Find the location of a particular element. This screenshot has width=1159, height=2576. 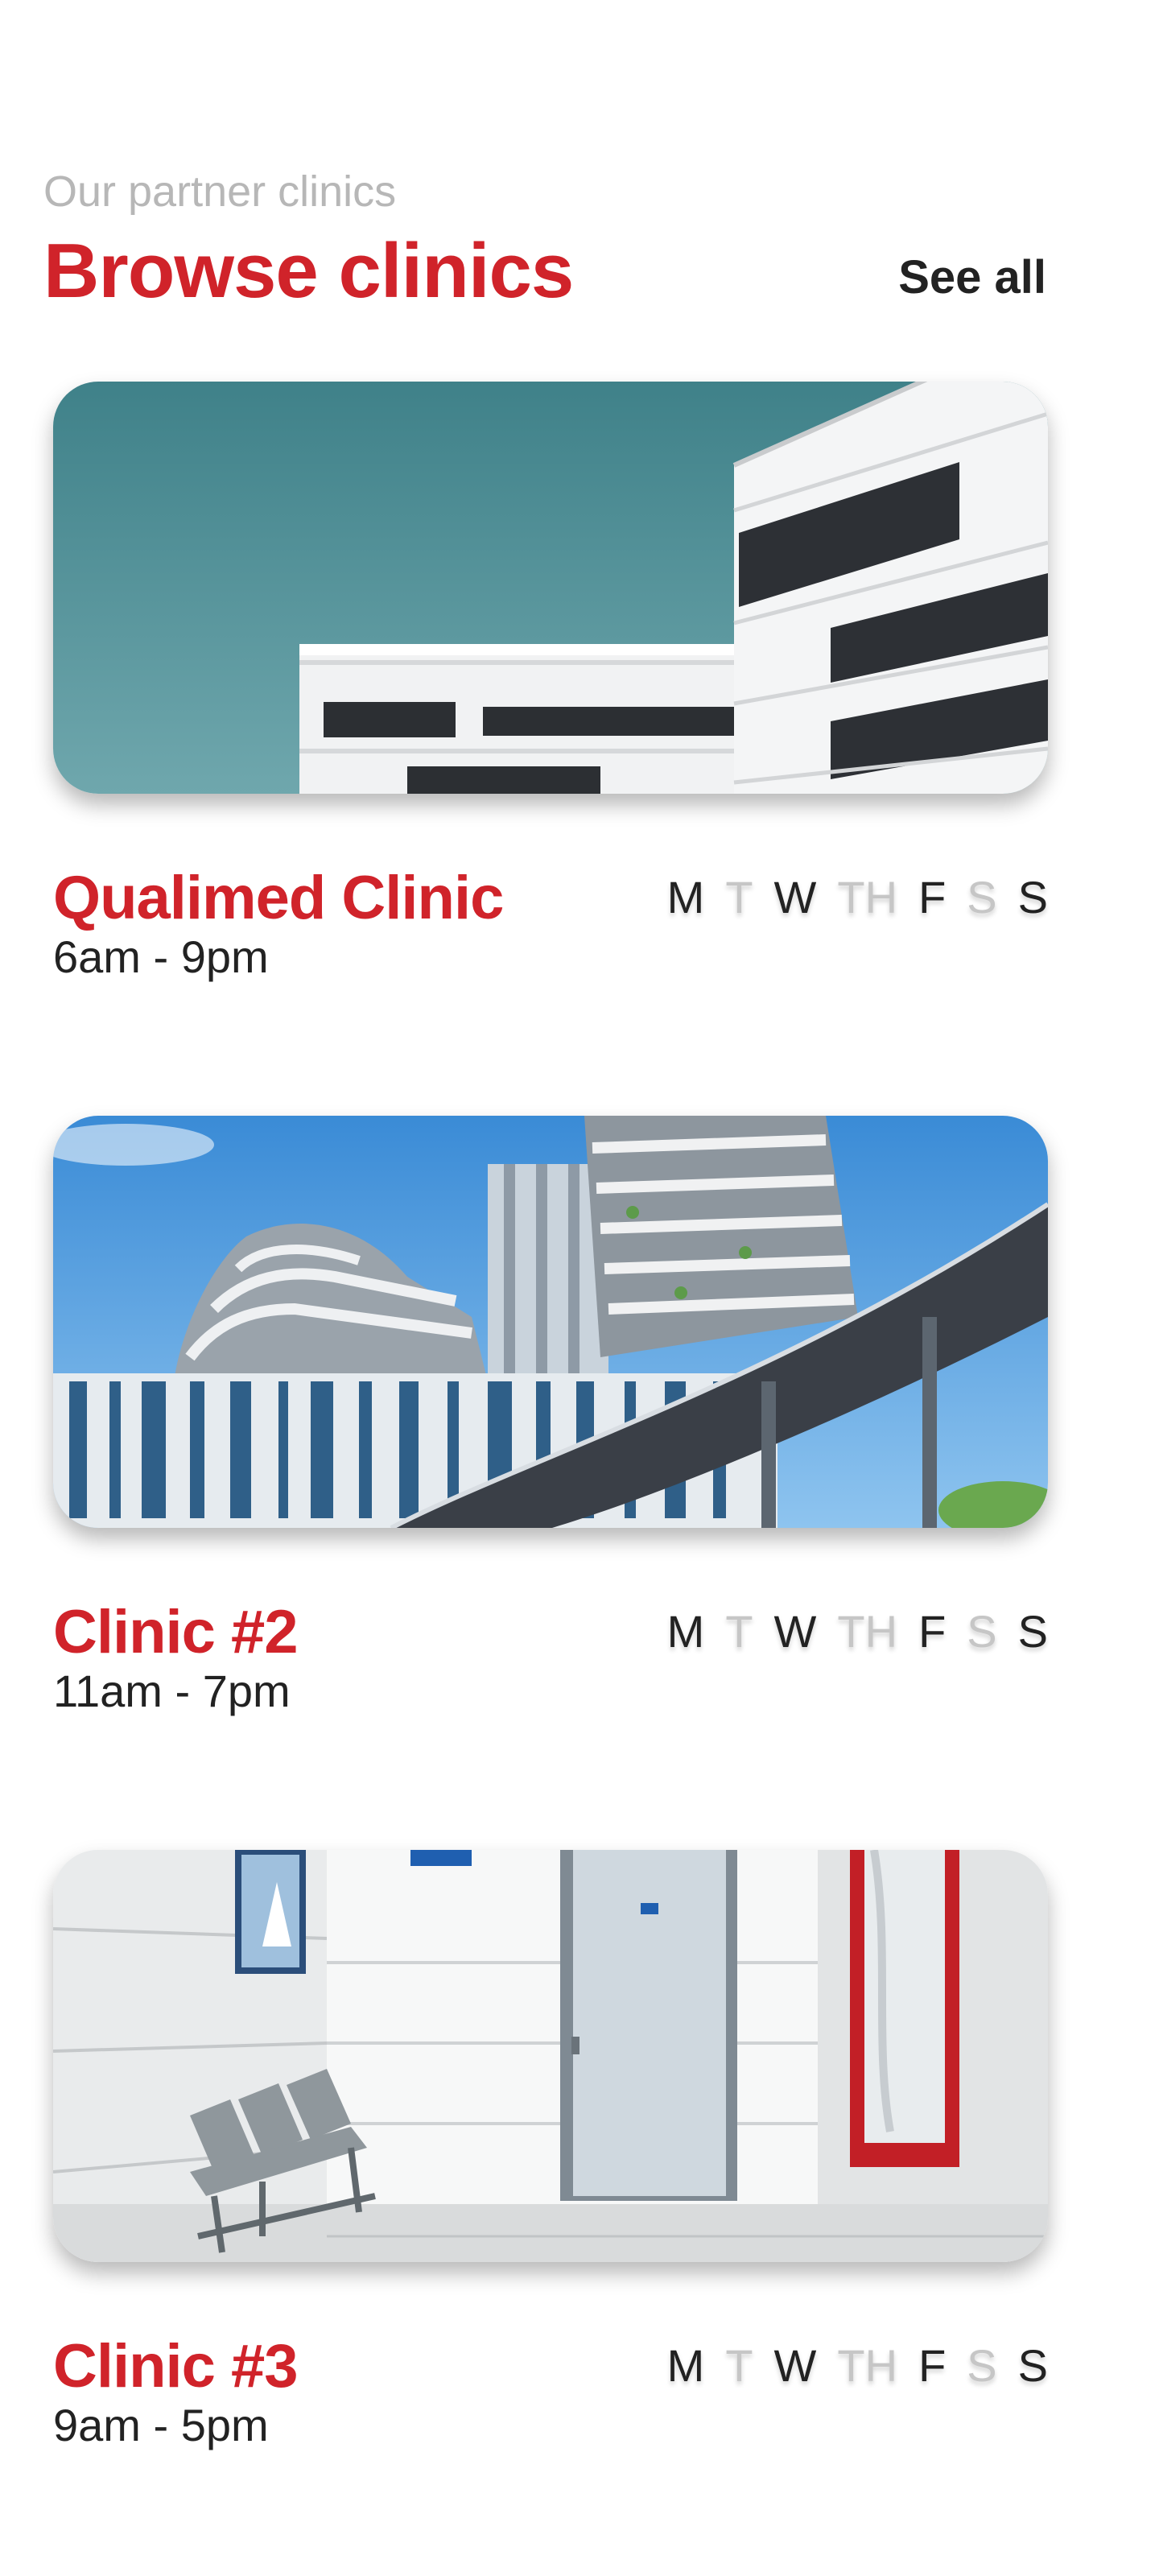

curved-towers-photo-icon is located at coordinates (550, 1322).